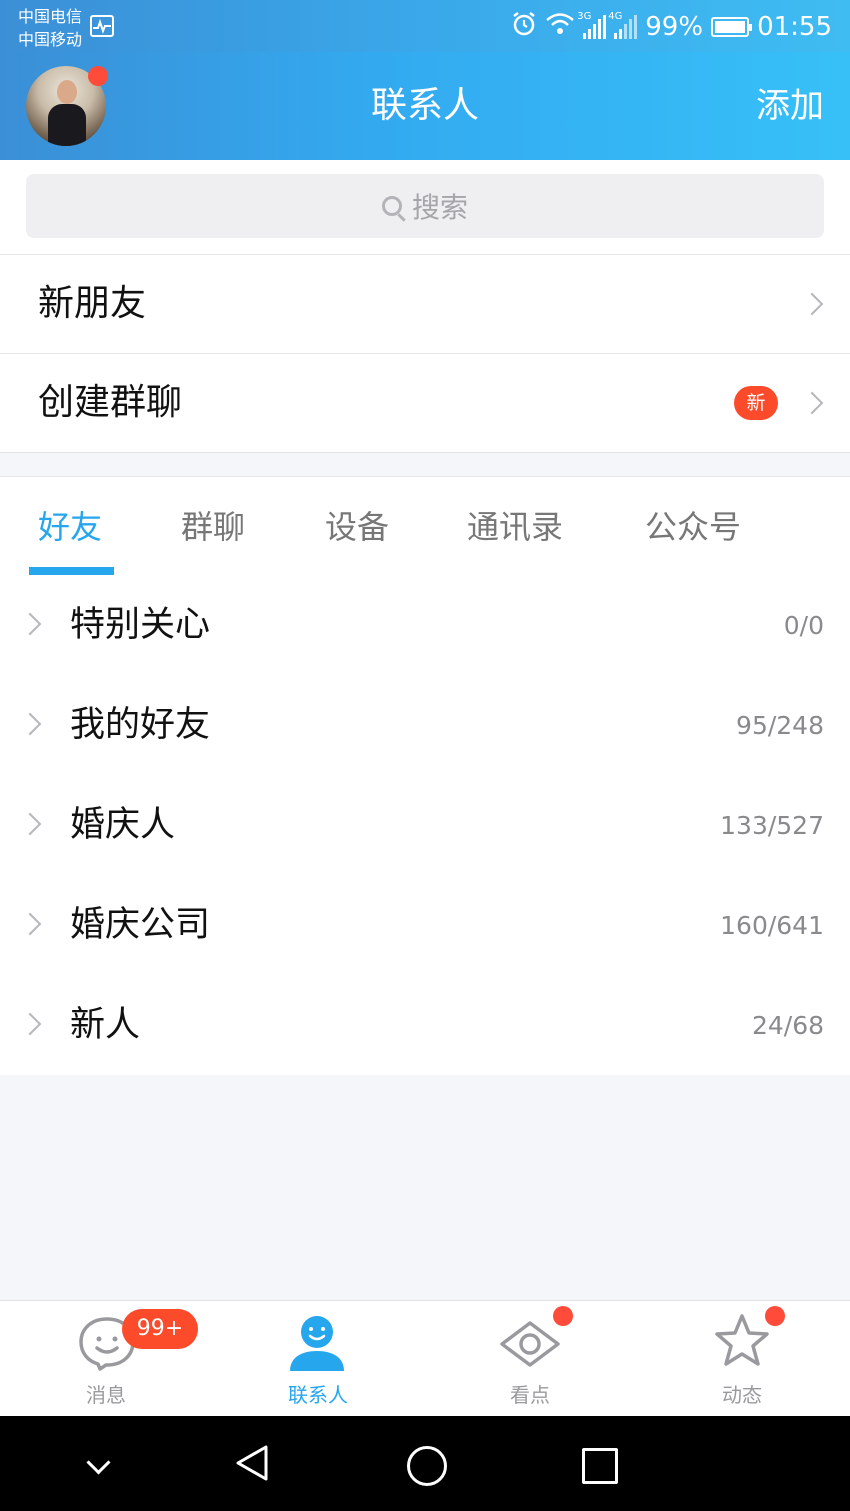 This screenshot has width=850, height=1511. What do you see at coordinates (140, 925) in the screenshot?
I see `group-name: 婚庆公司` at bounding box center [140, 925].